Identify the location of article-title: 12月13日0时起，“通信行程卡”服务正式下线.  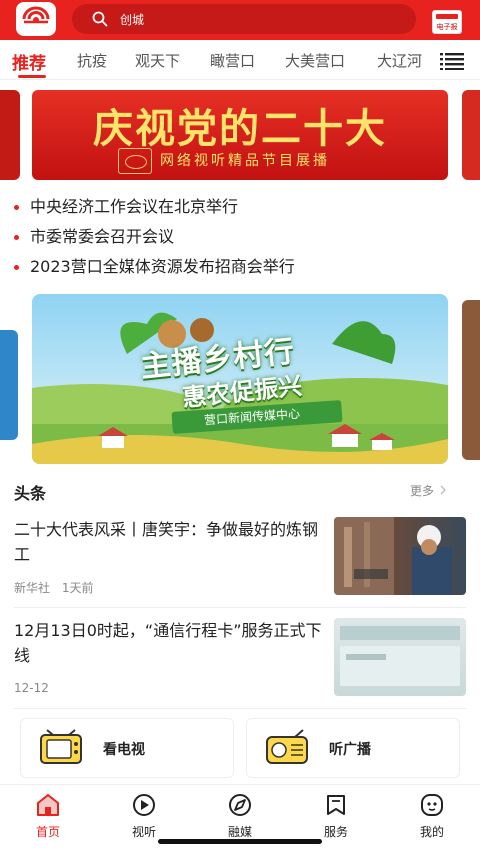
(168, 643).